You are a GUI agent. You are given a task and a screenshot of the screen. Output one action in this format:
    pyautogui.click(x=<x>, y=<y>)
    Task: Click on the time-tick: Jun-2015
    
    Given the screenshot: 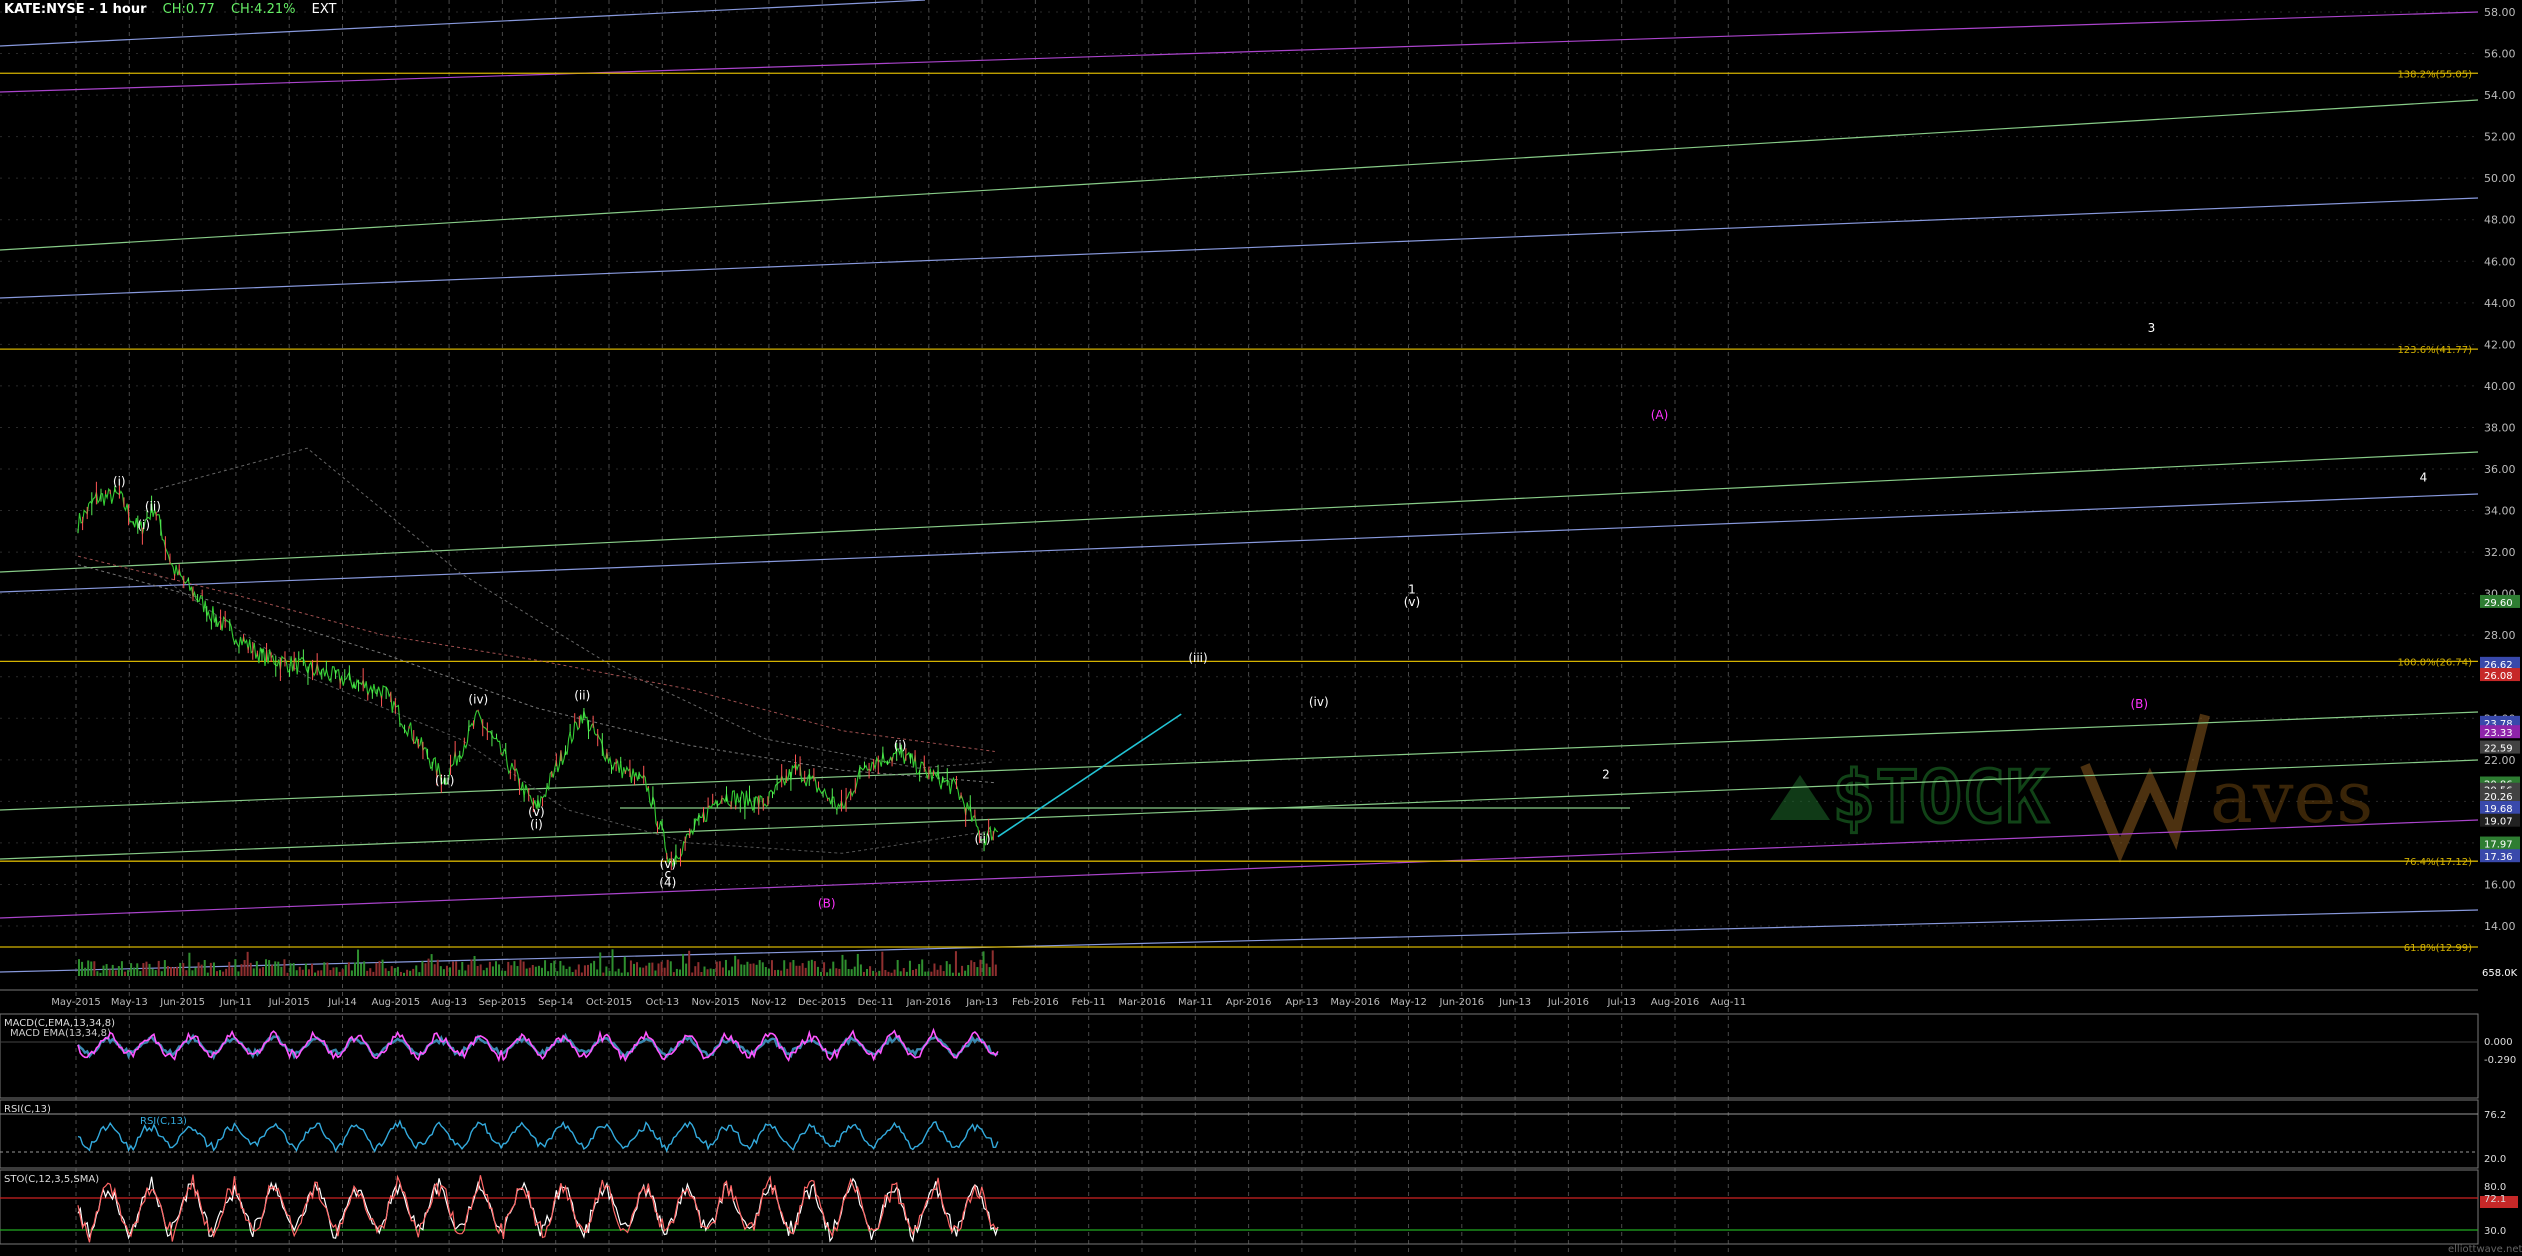 What is the action you would take?
    pyautogui.click(x=182, y=1002)
    